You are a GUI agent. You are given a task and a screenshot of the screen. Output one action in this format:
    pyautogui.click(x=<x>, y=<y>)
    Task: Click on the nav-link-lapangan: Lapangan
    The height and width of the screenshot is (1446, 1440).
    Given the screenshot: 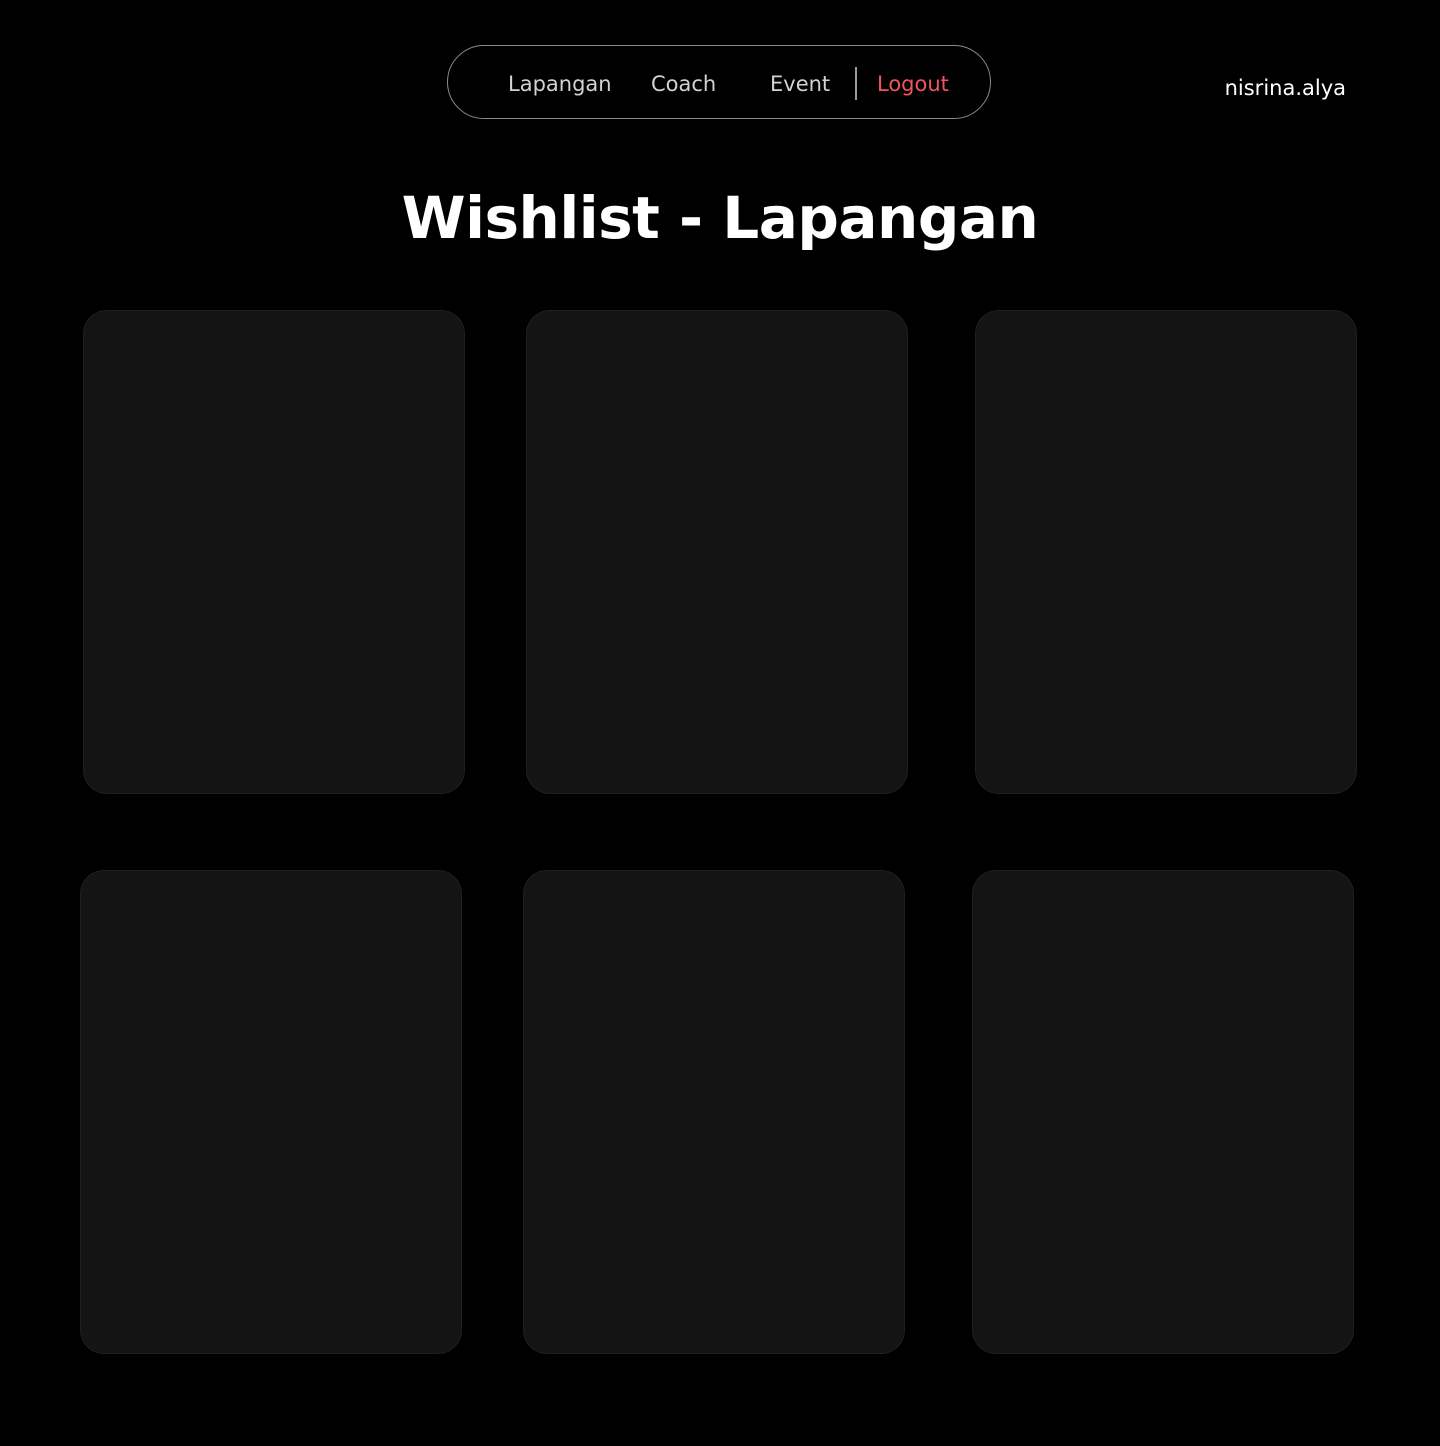 What is the action you would take?
    pyautogui.click(x=560, y=83)
    